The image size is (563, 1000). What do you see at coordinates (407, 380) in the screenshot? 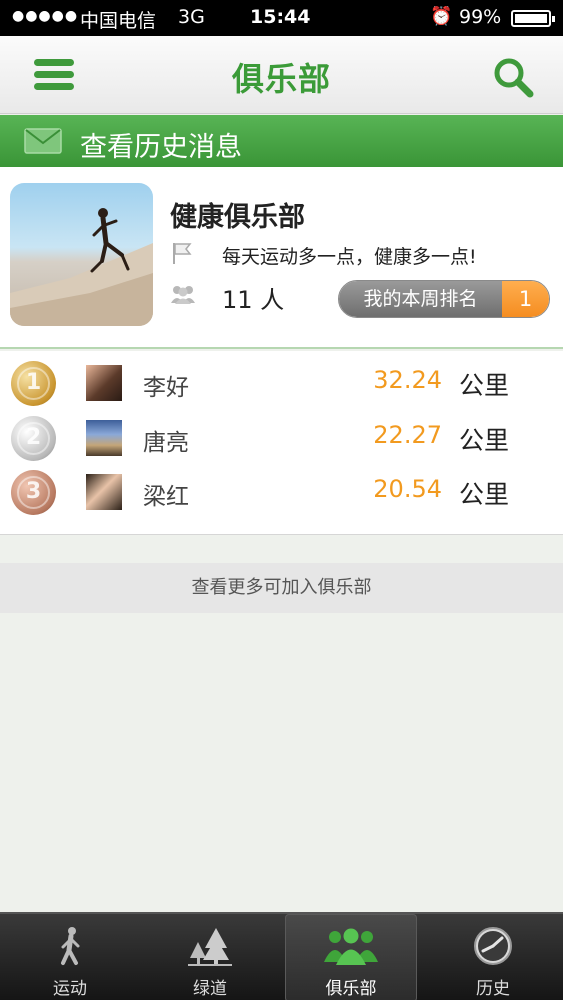
I see `member-distance: 32.24` at bounding box center [407, 380].